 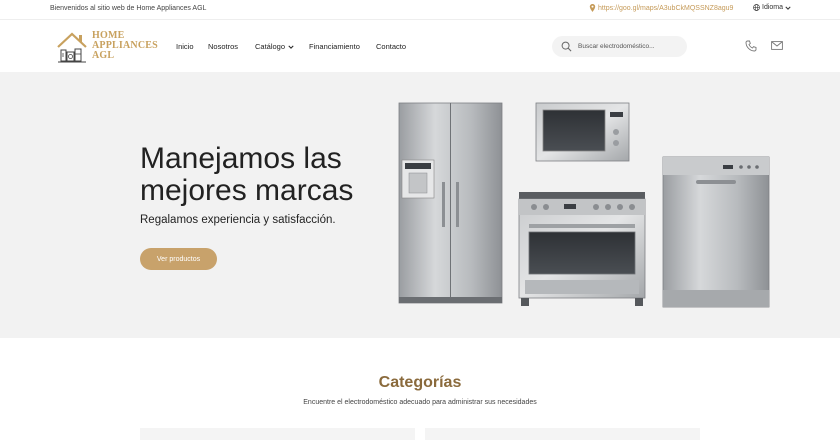 What do you see at coordinates (777, 45) in the screenshot?
I see `mail-icon` at bounding box center [777, 45].